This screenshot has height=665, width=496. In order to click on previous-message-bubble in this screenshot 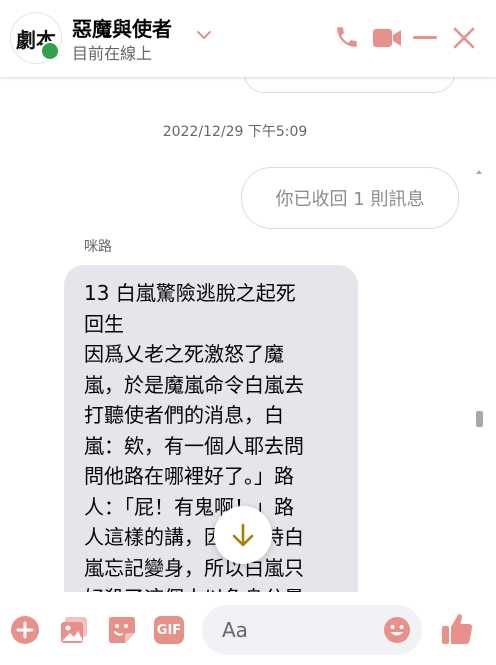, I will do `click(349, 85)`.